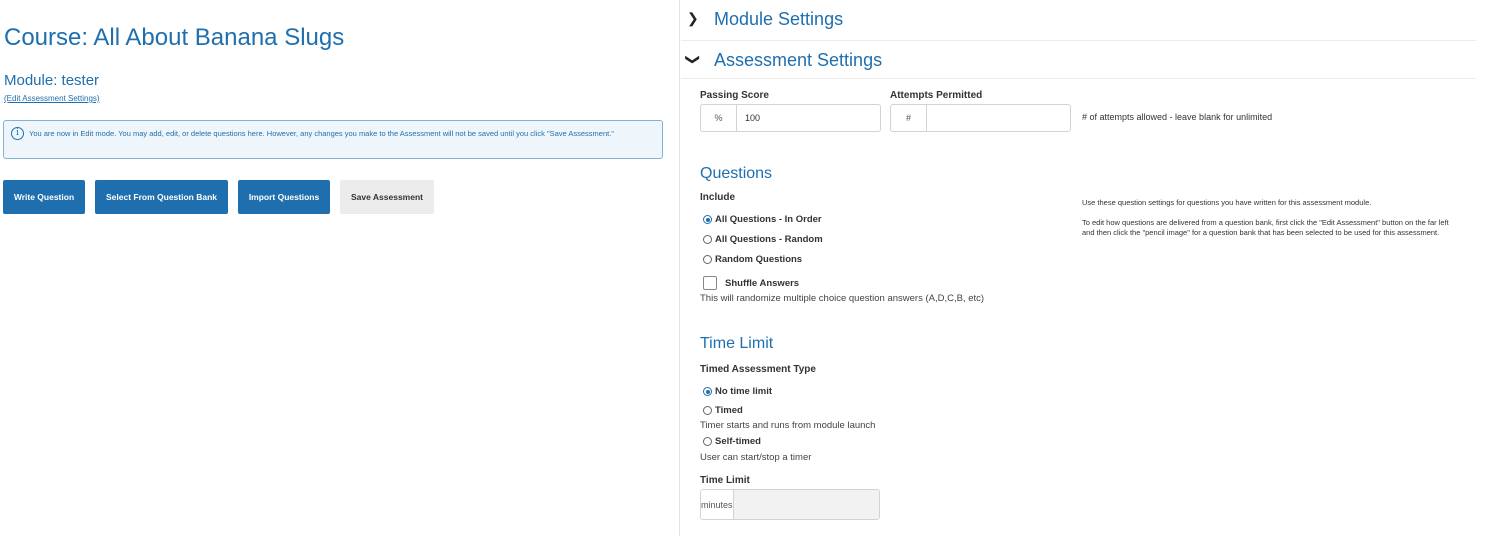  I want to click on radio-label: All Questions - In Order, so click(768, 219).